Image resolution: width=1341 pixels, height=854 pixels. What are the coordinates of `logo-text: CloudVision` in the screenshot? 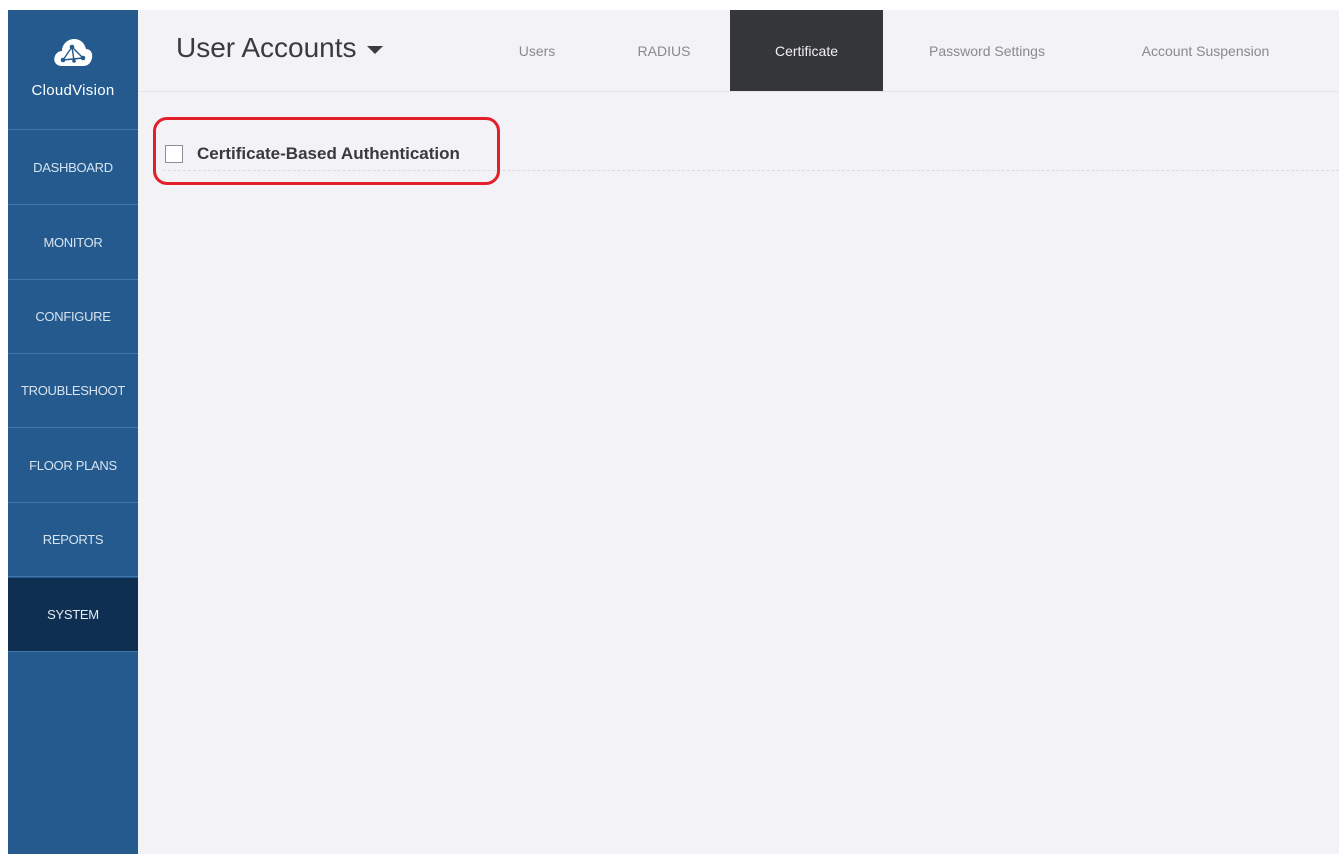 It's located at (73, 90).